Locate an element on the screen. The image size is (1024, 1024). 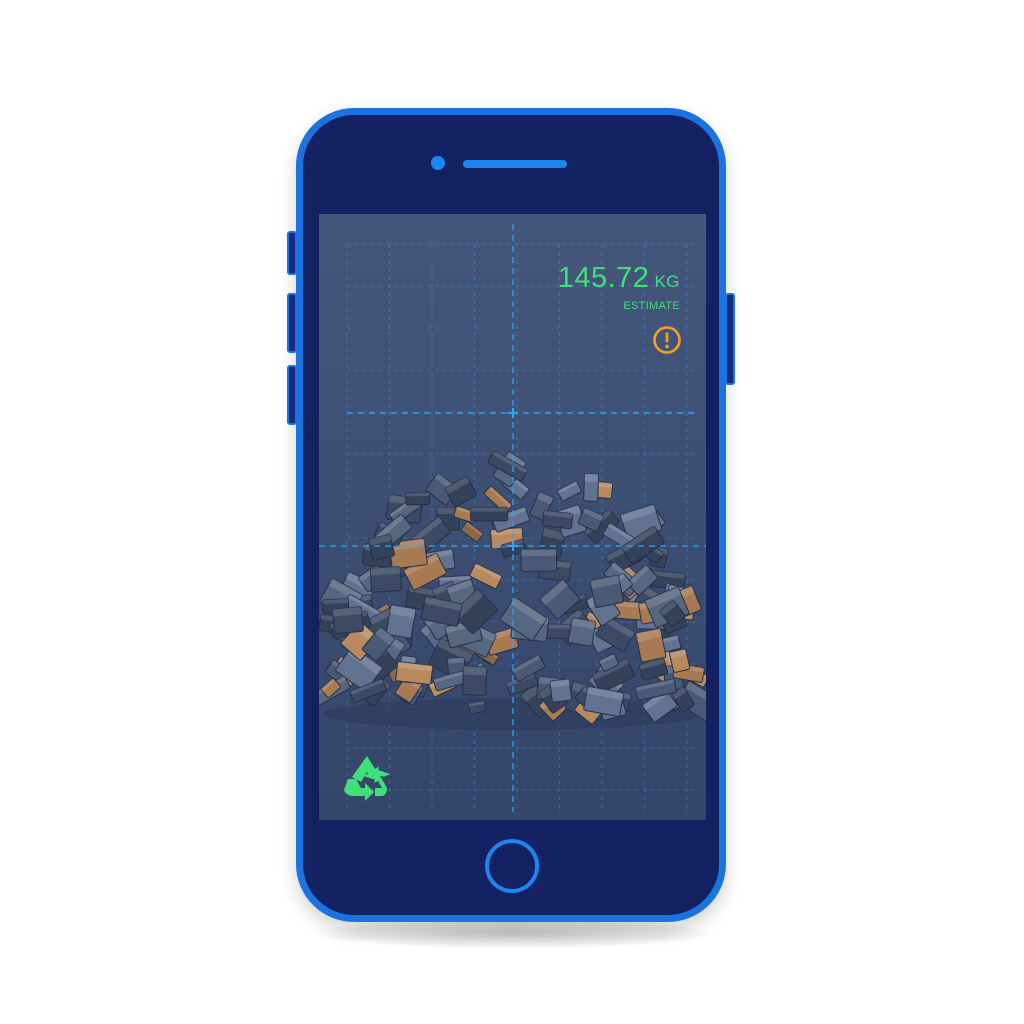
weight-readout: 145.72 KG is located at coordinates (619, 278).